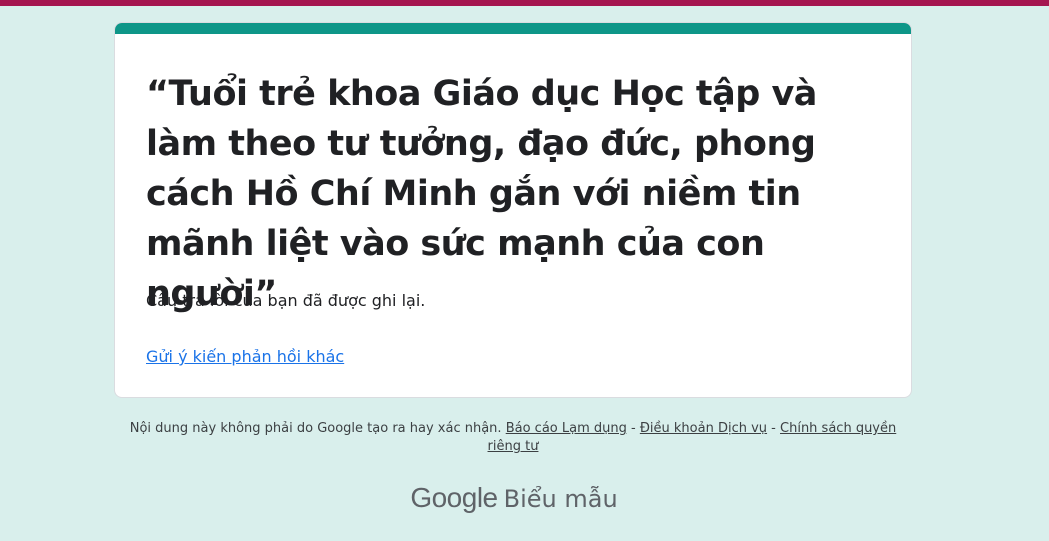 The image size is (1049, 541). I want to click on top-accent-strip, so click(524, 3).